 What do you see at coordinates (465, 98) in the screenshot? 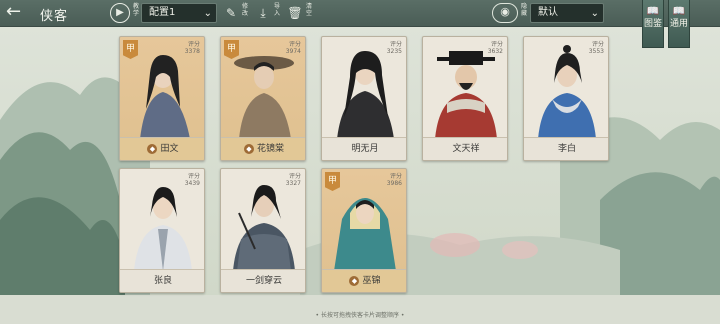
I see `hero-card: 评分 3632 文天祥` at bounding box center [465, 98].